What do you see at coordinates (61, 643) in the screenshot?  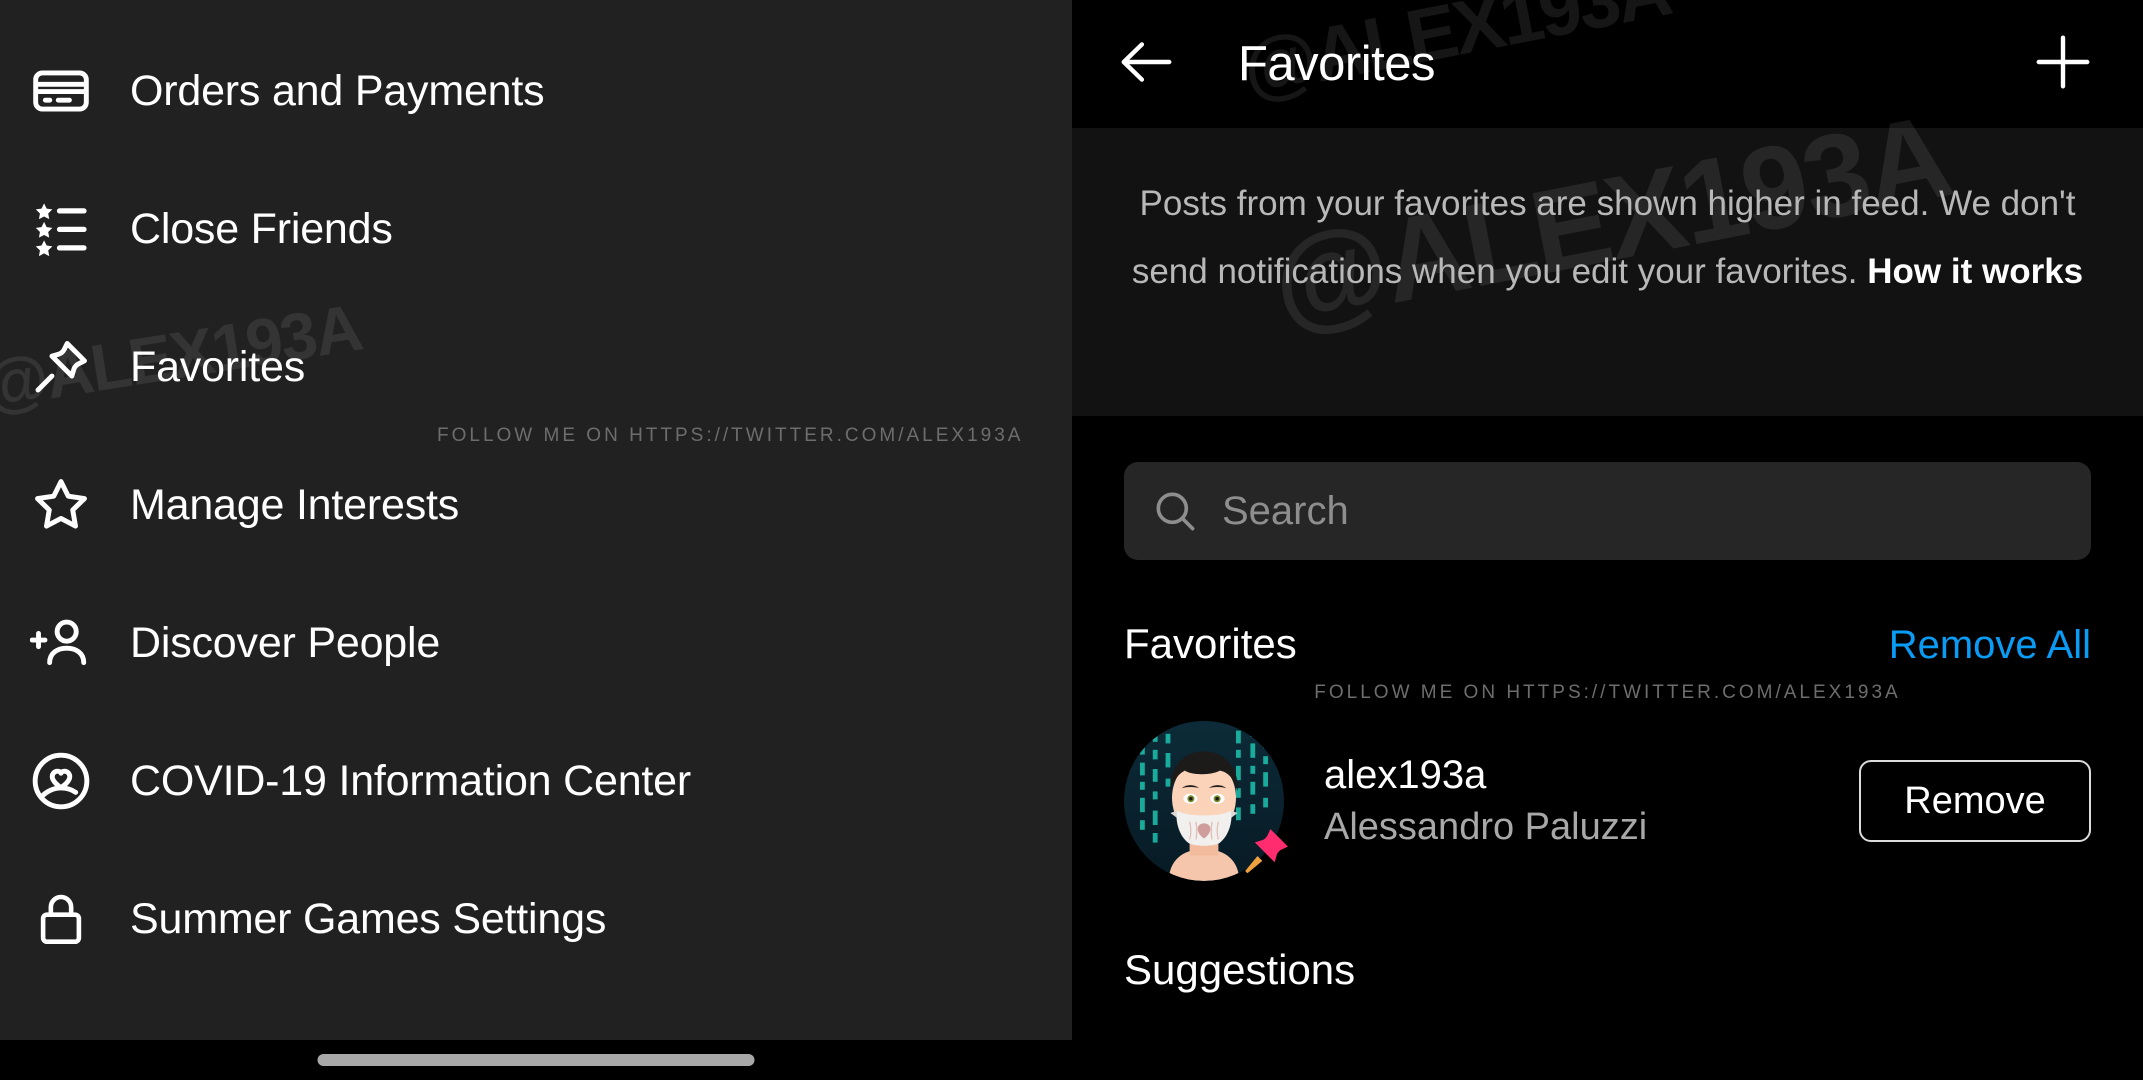 I see `person-add-icon` at bounding box center [61, 643].